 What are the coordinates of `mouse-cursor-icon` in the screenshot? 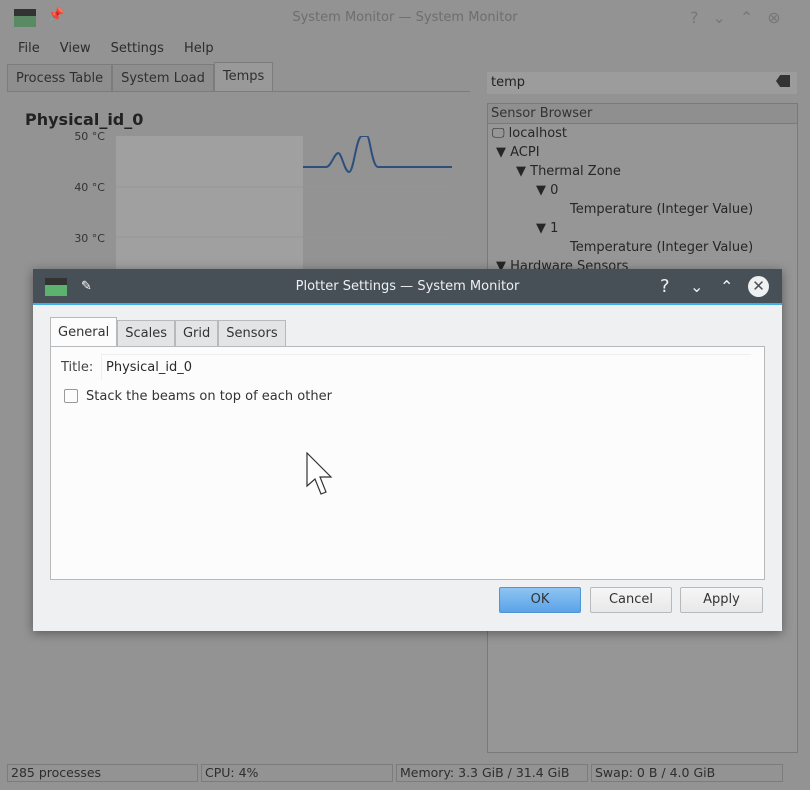 It's located at (319, 473).